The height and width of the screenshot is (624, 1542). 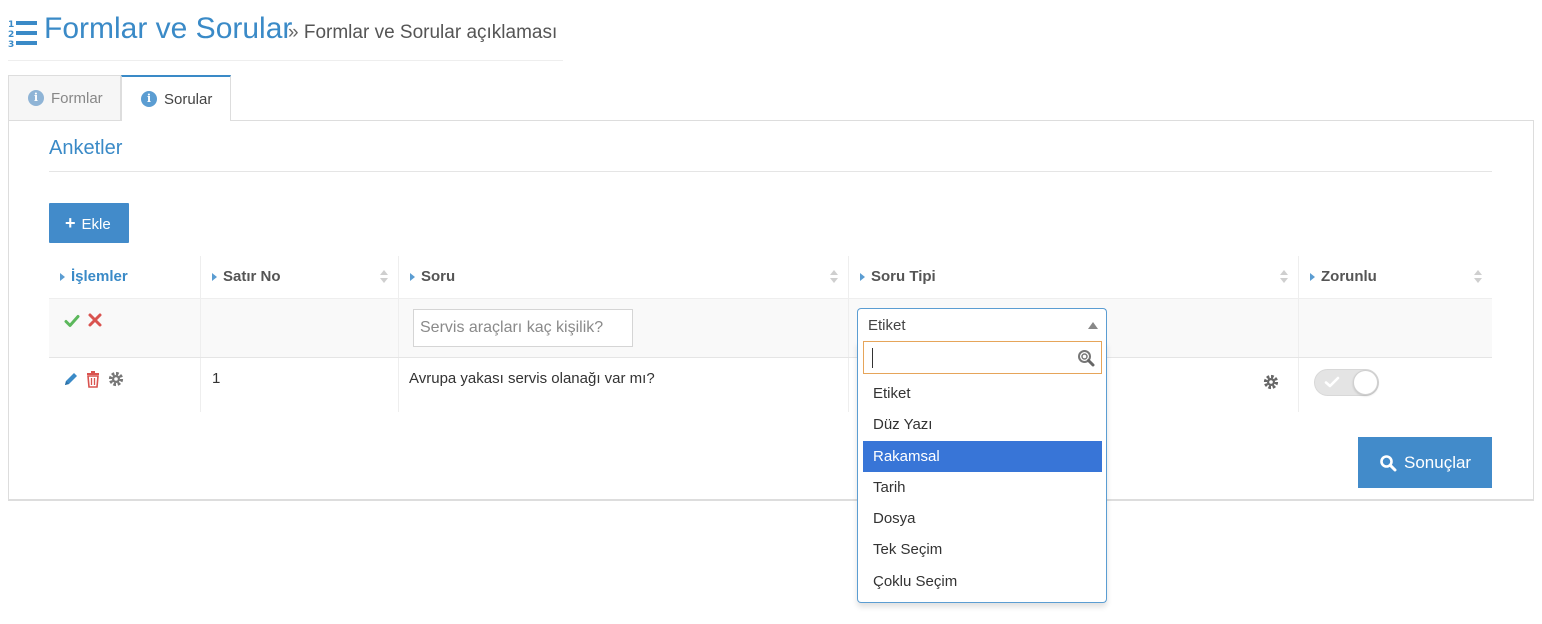 I want to click on option-rakamsal: Rakamsal, so click(x=982, y=456).